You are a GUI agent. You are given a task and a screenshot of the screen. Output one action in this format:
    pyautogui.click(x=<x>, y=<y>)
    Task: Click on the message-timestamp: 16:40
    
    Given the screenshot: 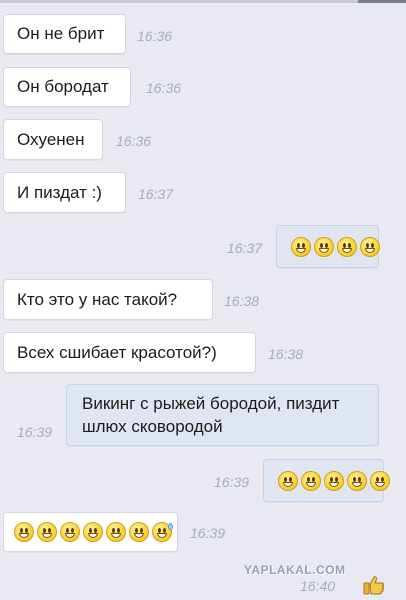 What is the action you would take?
    pyautogui.click(x=318, y=586)
    